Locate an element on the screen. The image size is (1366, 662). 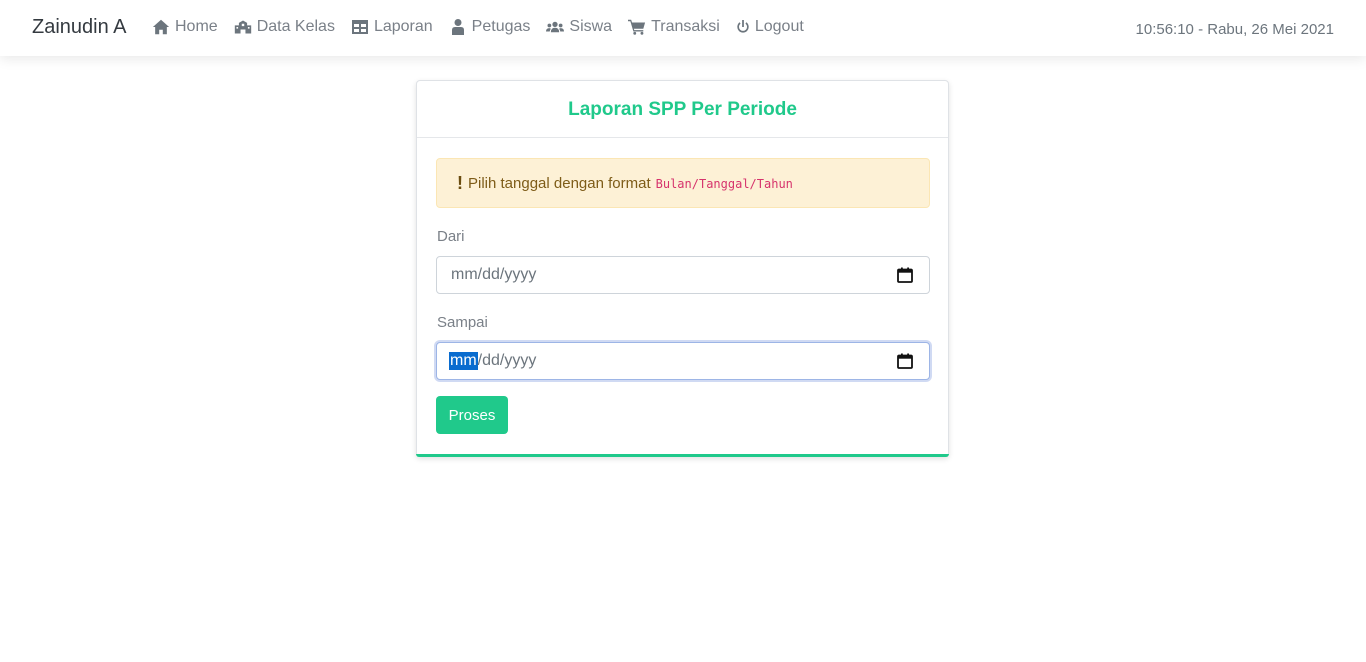
brand-name: Zainudin A is located at coordinates (79, 27).